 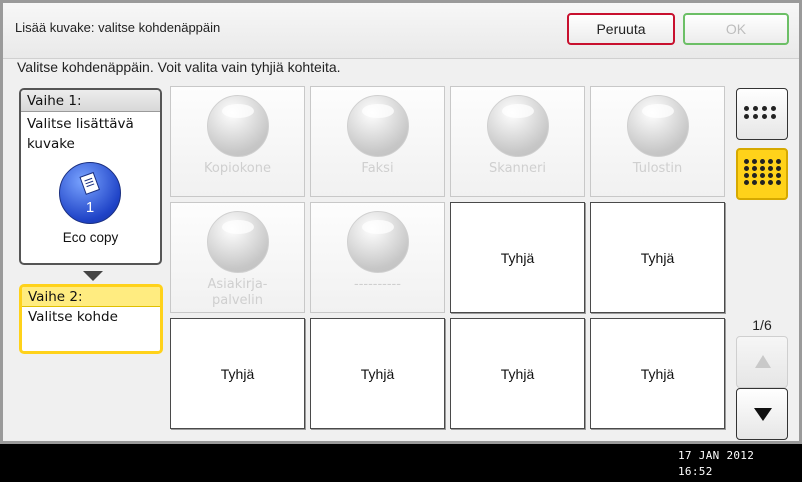 I want to click on arrow-up-icon, so click(x=763, y=361).